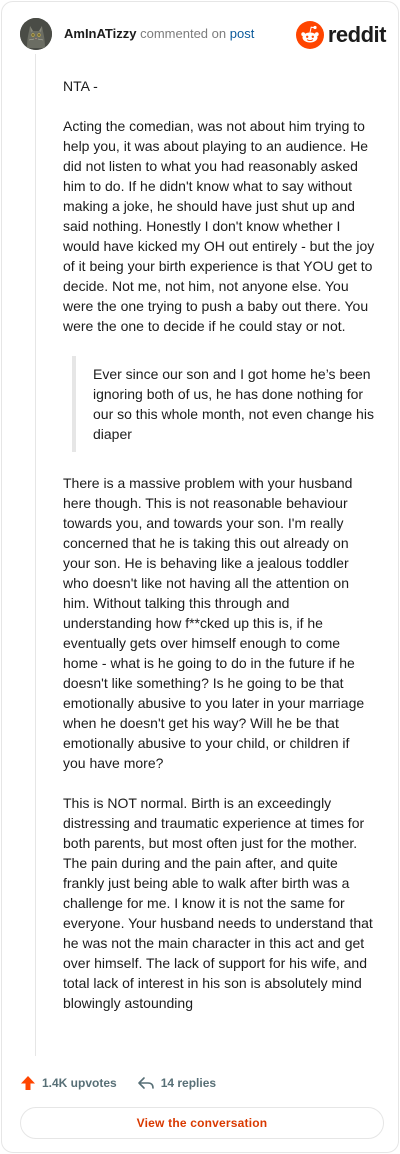 Image resolution: width=400 pixels, height=1154 pixels. I want to click on reply-count: 14 replies, so click(188, 1083).